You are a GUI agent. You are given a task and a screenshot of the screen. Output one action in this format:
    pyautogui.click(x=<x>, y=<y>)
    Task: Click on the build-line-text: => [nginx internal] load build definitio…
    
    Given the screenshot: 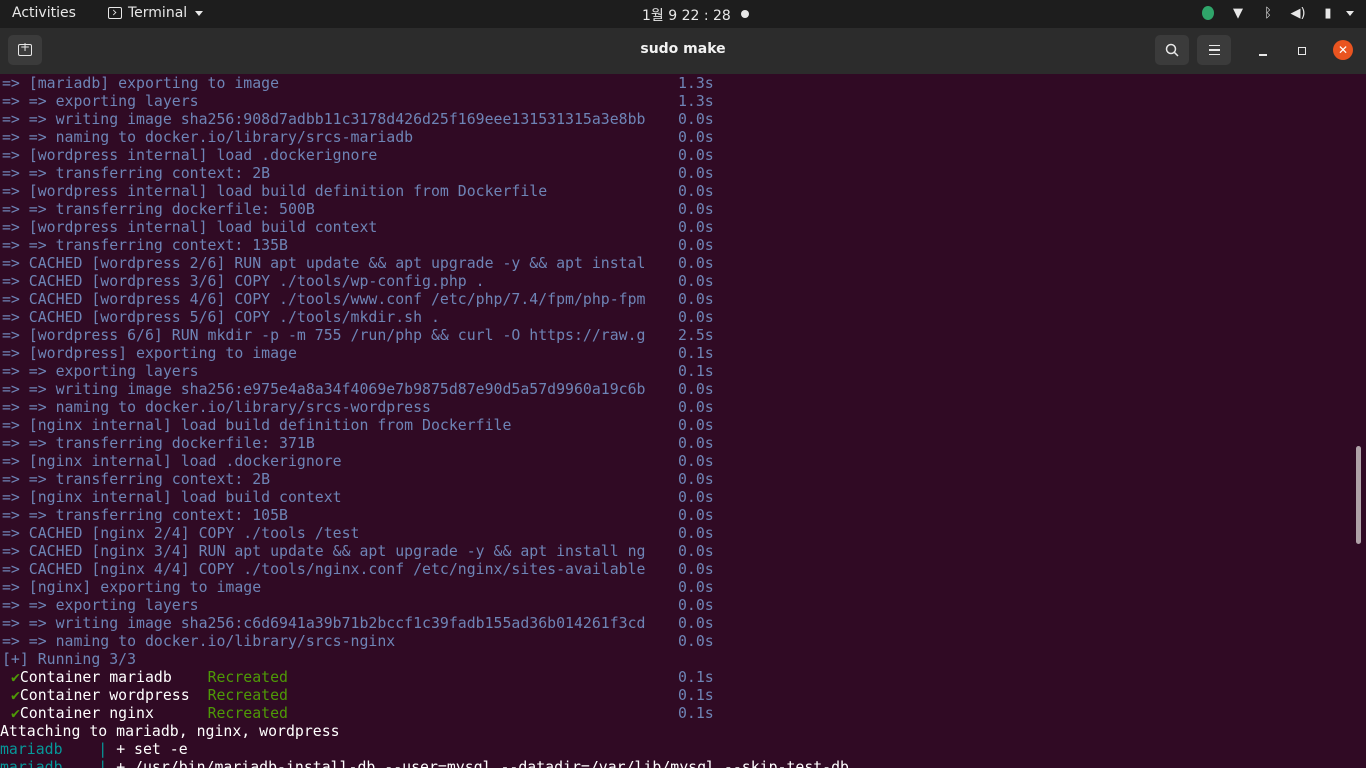 What is the action you would take?
    pyautogui.click(x=257, y=425)
    